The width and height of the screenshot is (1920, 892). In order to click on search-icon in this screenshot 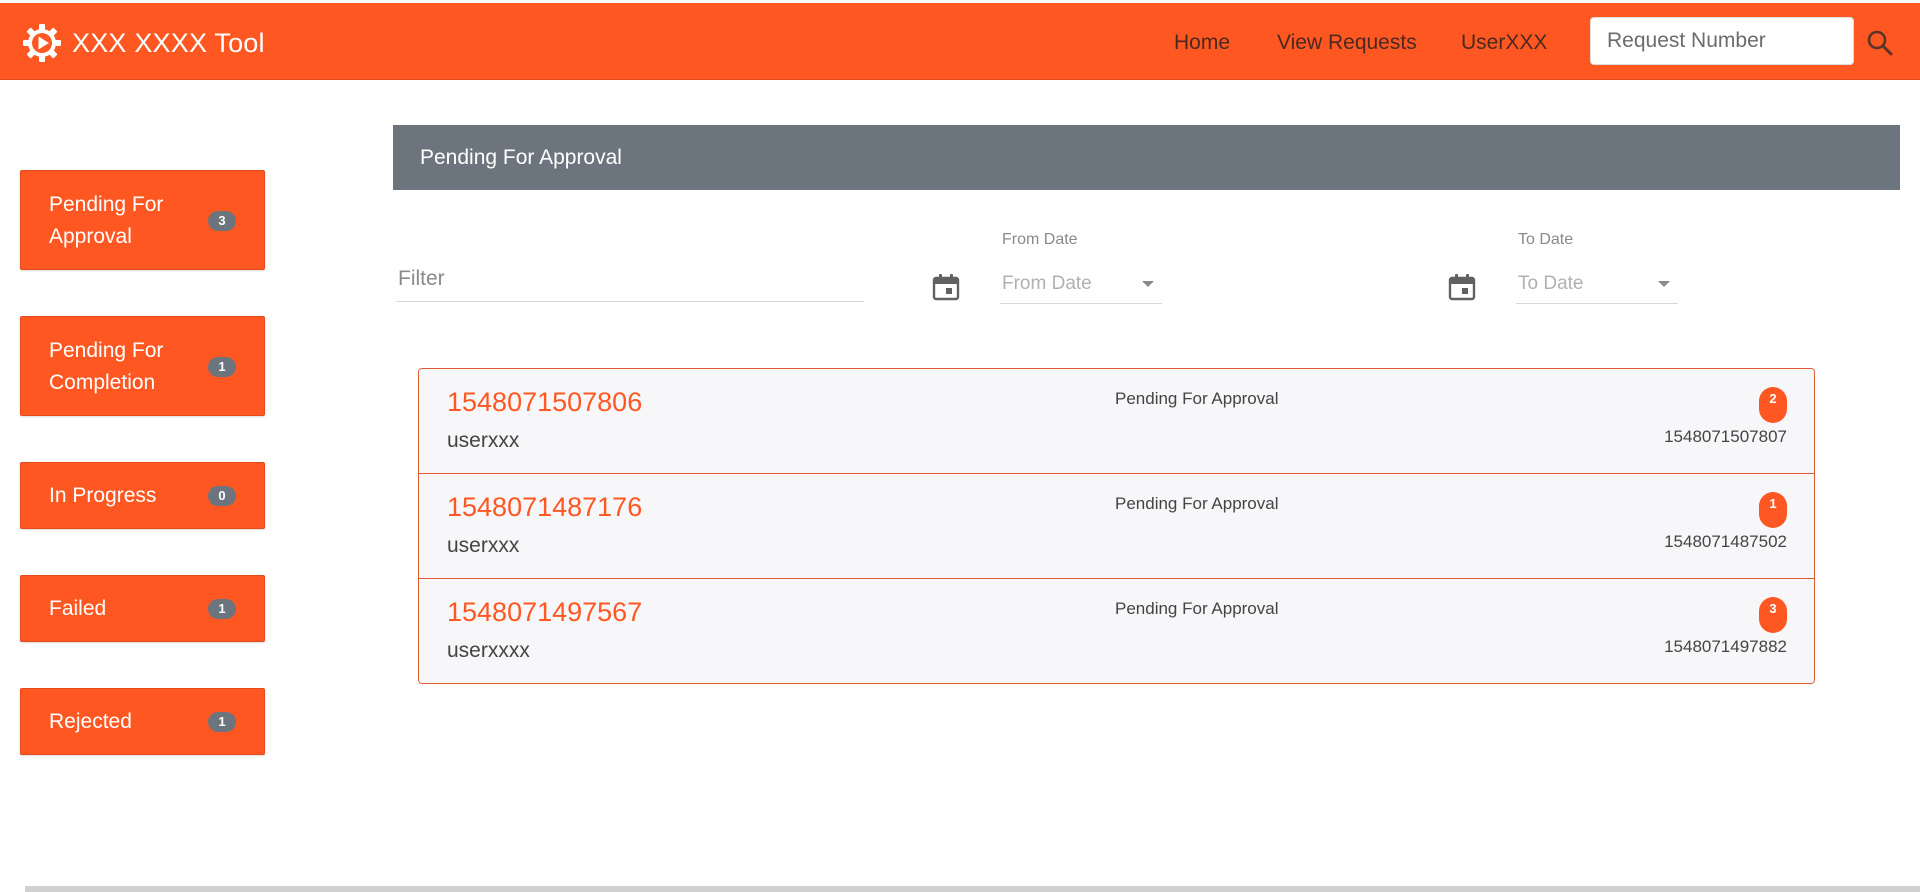, I will do `click(1880, 43)`.